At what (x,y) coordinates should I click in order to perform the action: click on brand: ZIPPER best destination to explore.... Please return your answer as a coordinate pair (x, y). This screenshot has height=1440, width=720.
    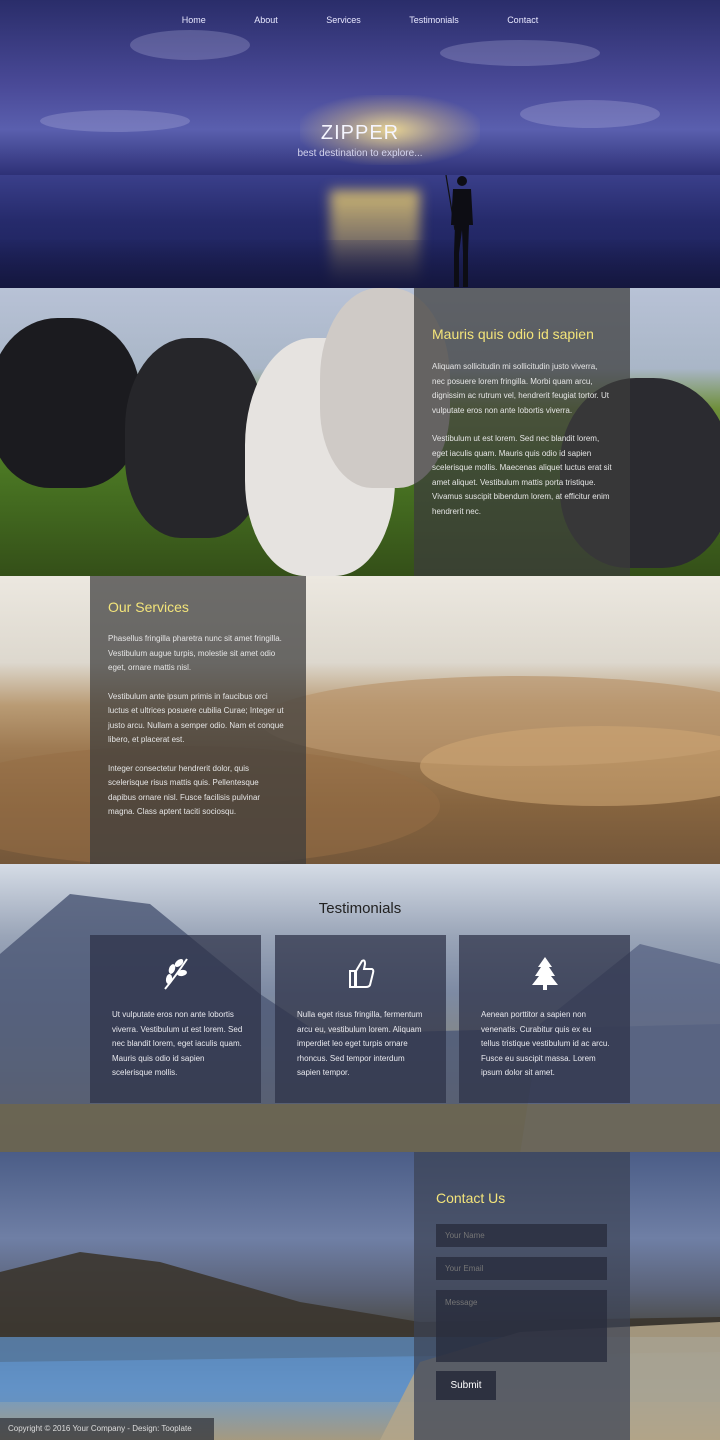
    Looking at the image, I should click on (360, 140).